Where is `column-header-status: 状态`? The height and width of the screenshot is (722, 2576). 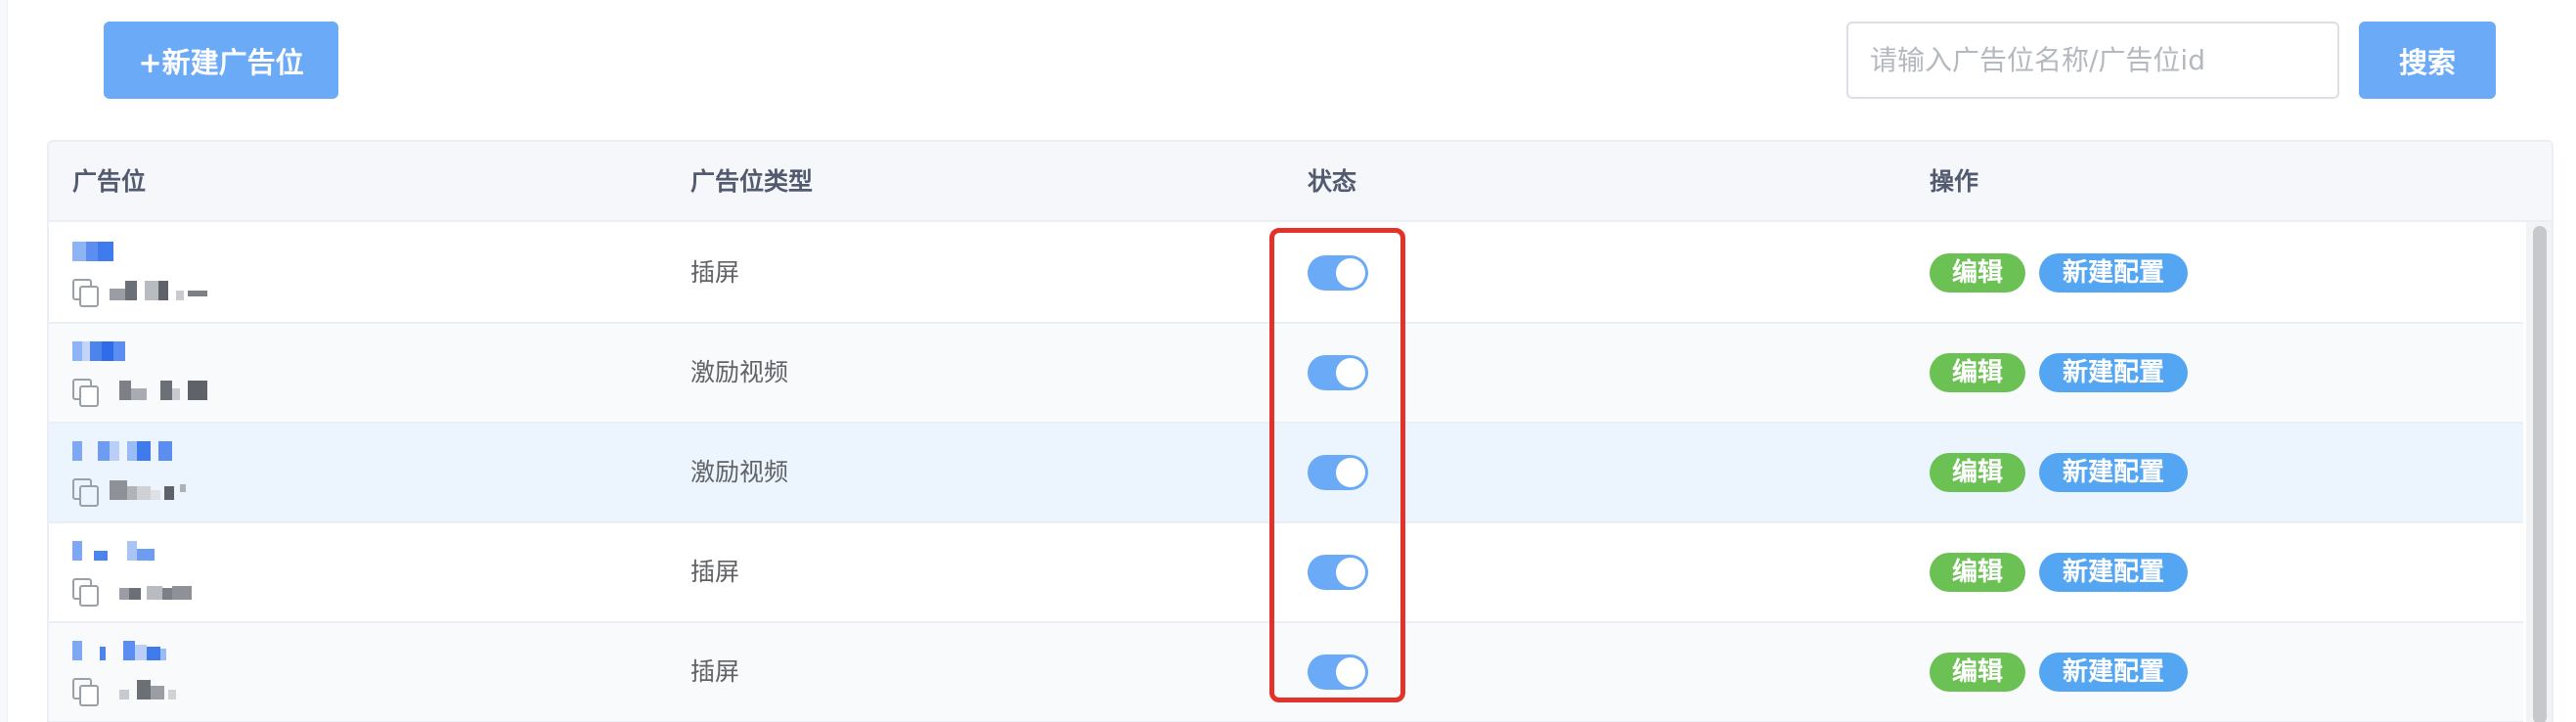 column-header-status: 状态 is located at coordinates (1332, 181).